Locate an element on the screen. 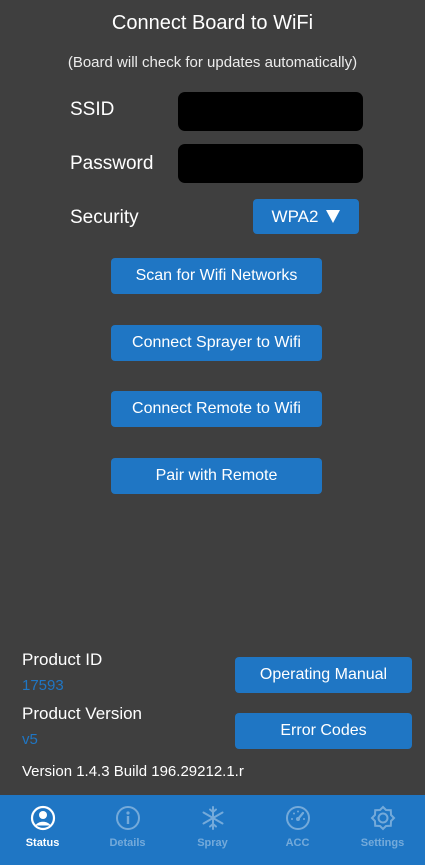 The image size is (425, 865). password-field is located at coordinates (270, 163).